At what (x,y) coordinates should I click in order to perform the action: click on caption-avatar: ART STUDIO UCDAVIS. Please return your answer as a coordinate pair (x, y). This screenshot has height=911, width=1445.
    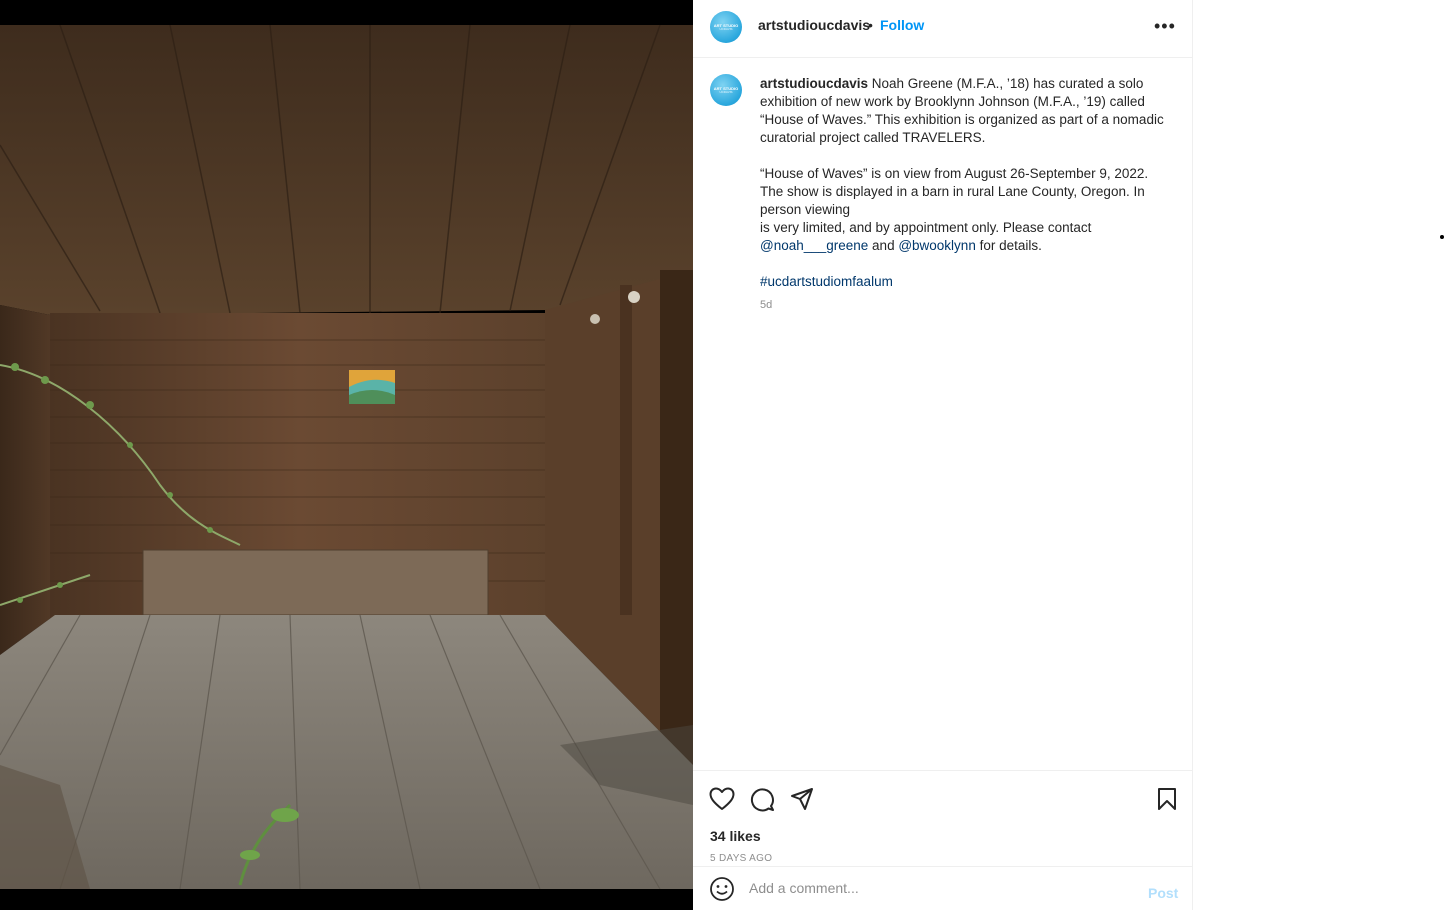
    Looking at the image, I should click on (726, 90).